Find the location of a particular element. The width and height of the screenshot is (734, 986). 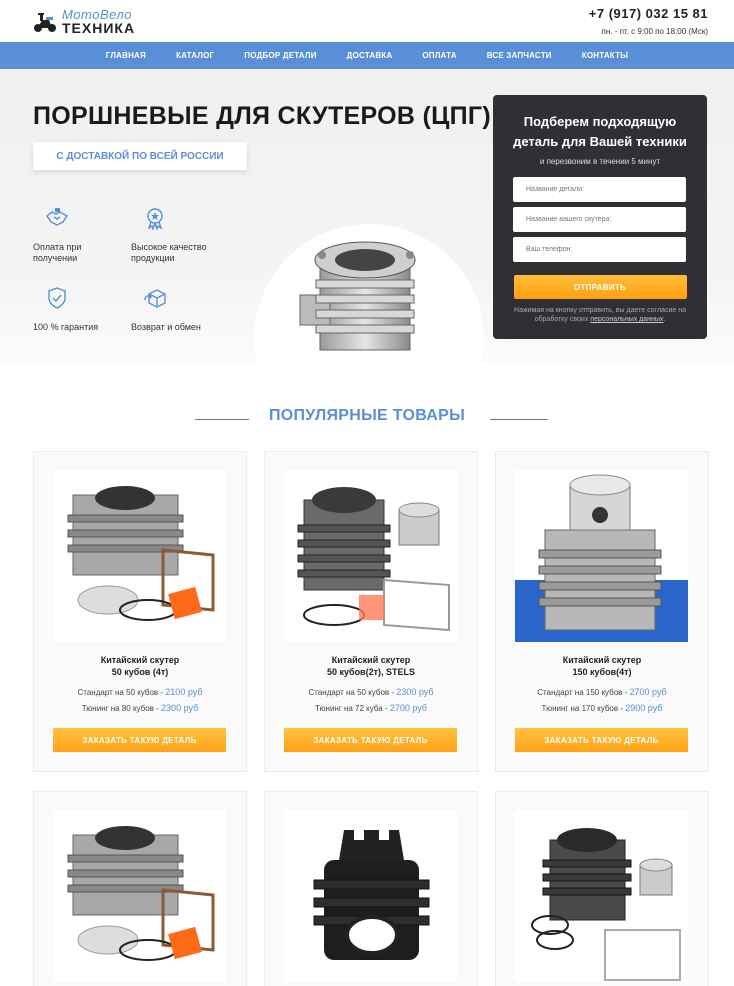

feature-warranty-label: 100 % гарантия is located at coordinates (66, 326).